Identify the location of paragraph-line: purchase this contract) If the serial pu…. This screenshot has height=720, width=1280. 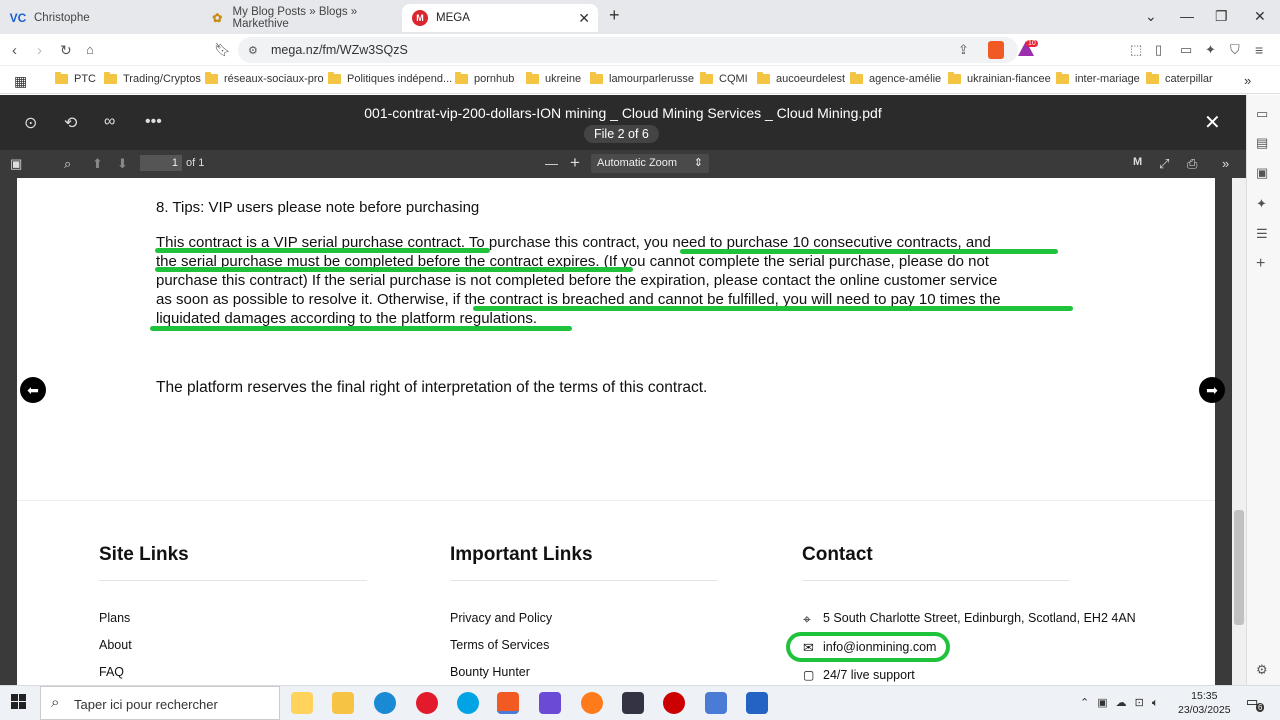
(577, 280).